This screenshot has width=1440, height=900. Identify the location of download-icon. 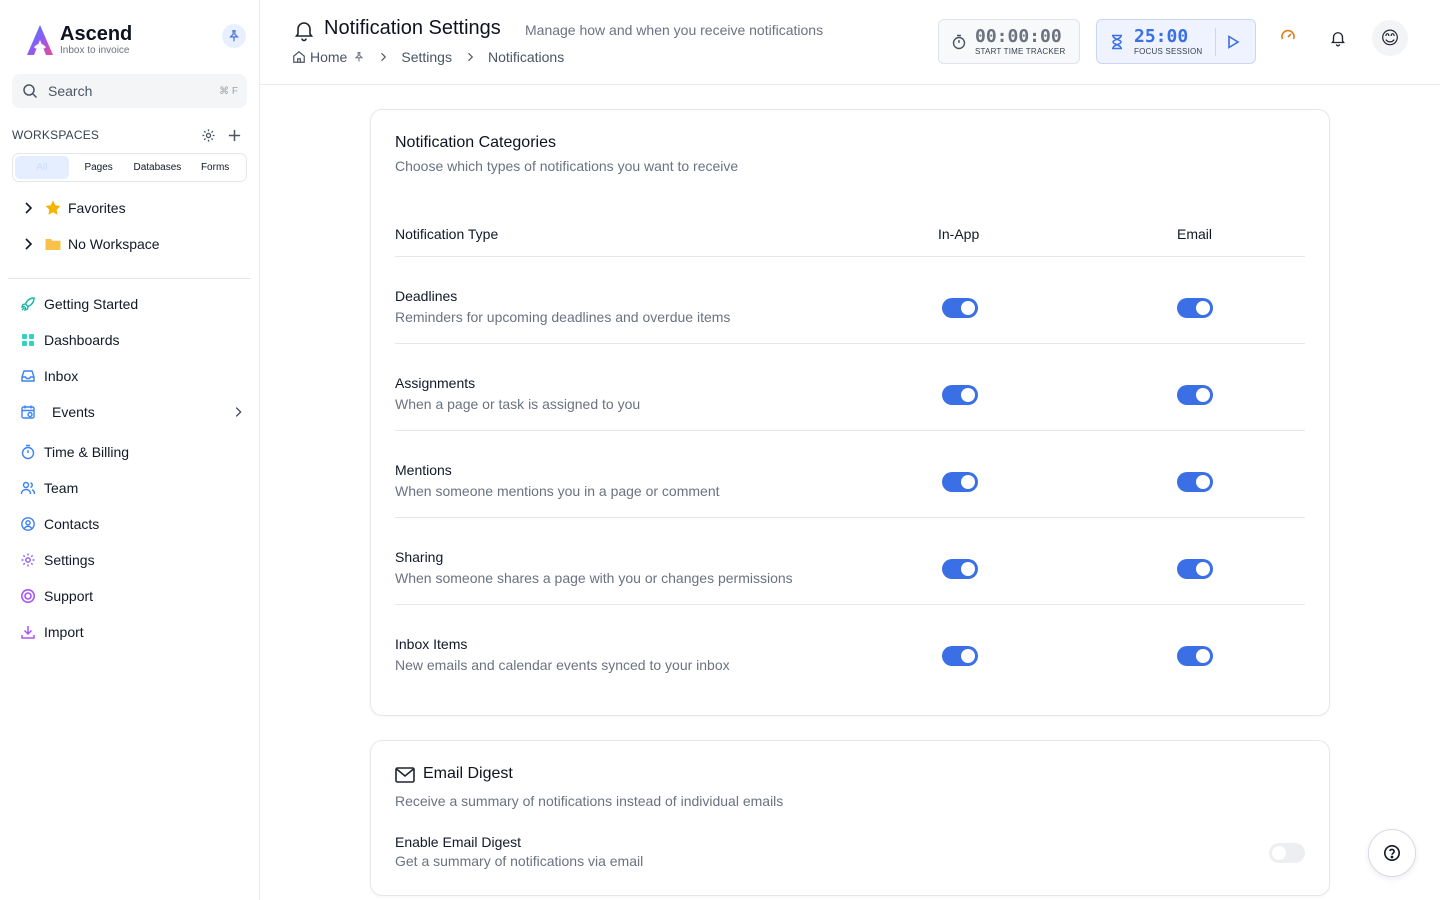
(28, 632).